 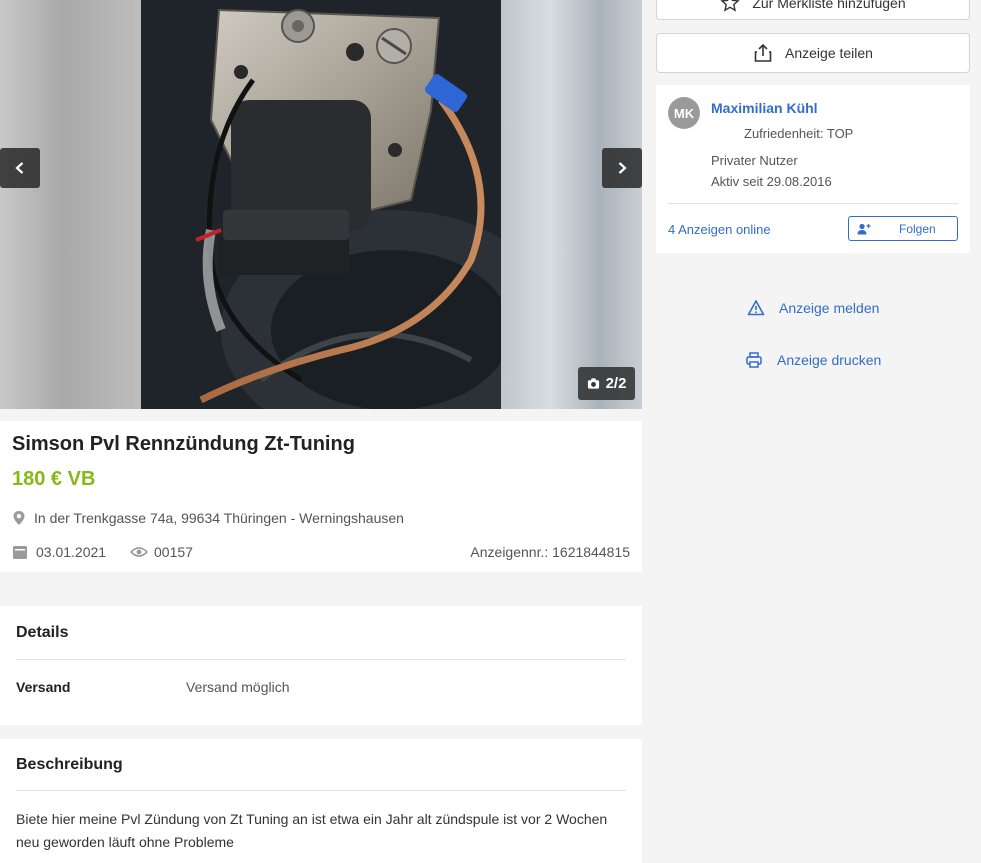 I want to click on seller-satisfaction: Zufriedenheit: TOP, so click(x=799, y=133).